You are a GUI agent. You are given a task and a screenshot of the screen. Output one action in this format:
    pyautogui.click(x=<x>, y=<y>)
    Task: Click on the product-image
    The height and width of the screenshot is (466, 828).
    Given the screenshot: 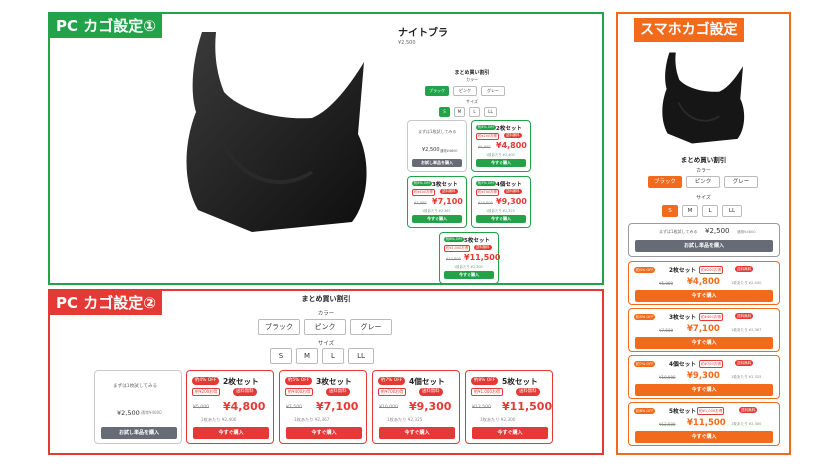 What is the action you would take?
    pyautogui.click(x=276, y=132)
    